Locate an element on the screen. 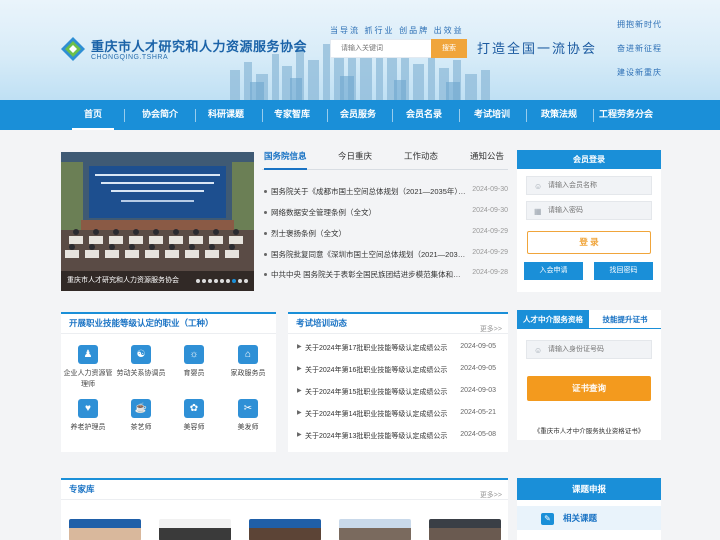 This screenshot has height=540, width=720. slide-dot-active is located at coordinates (234, 281).